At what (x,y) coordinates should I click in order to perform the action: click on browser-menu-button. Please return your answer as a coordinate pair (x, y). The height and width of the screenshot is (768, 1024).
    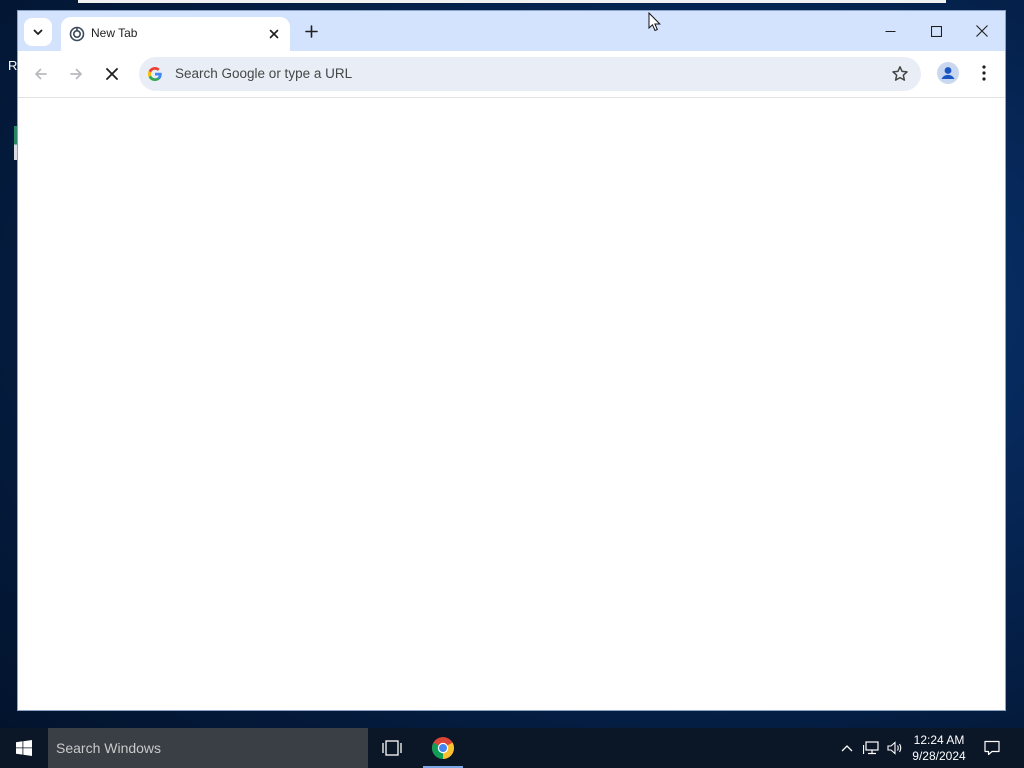
    Looking at the image, I should click on (984, 73).